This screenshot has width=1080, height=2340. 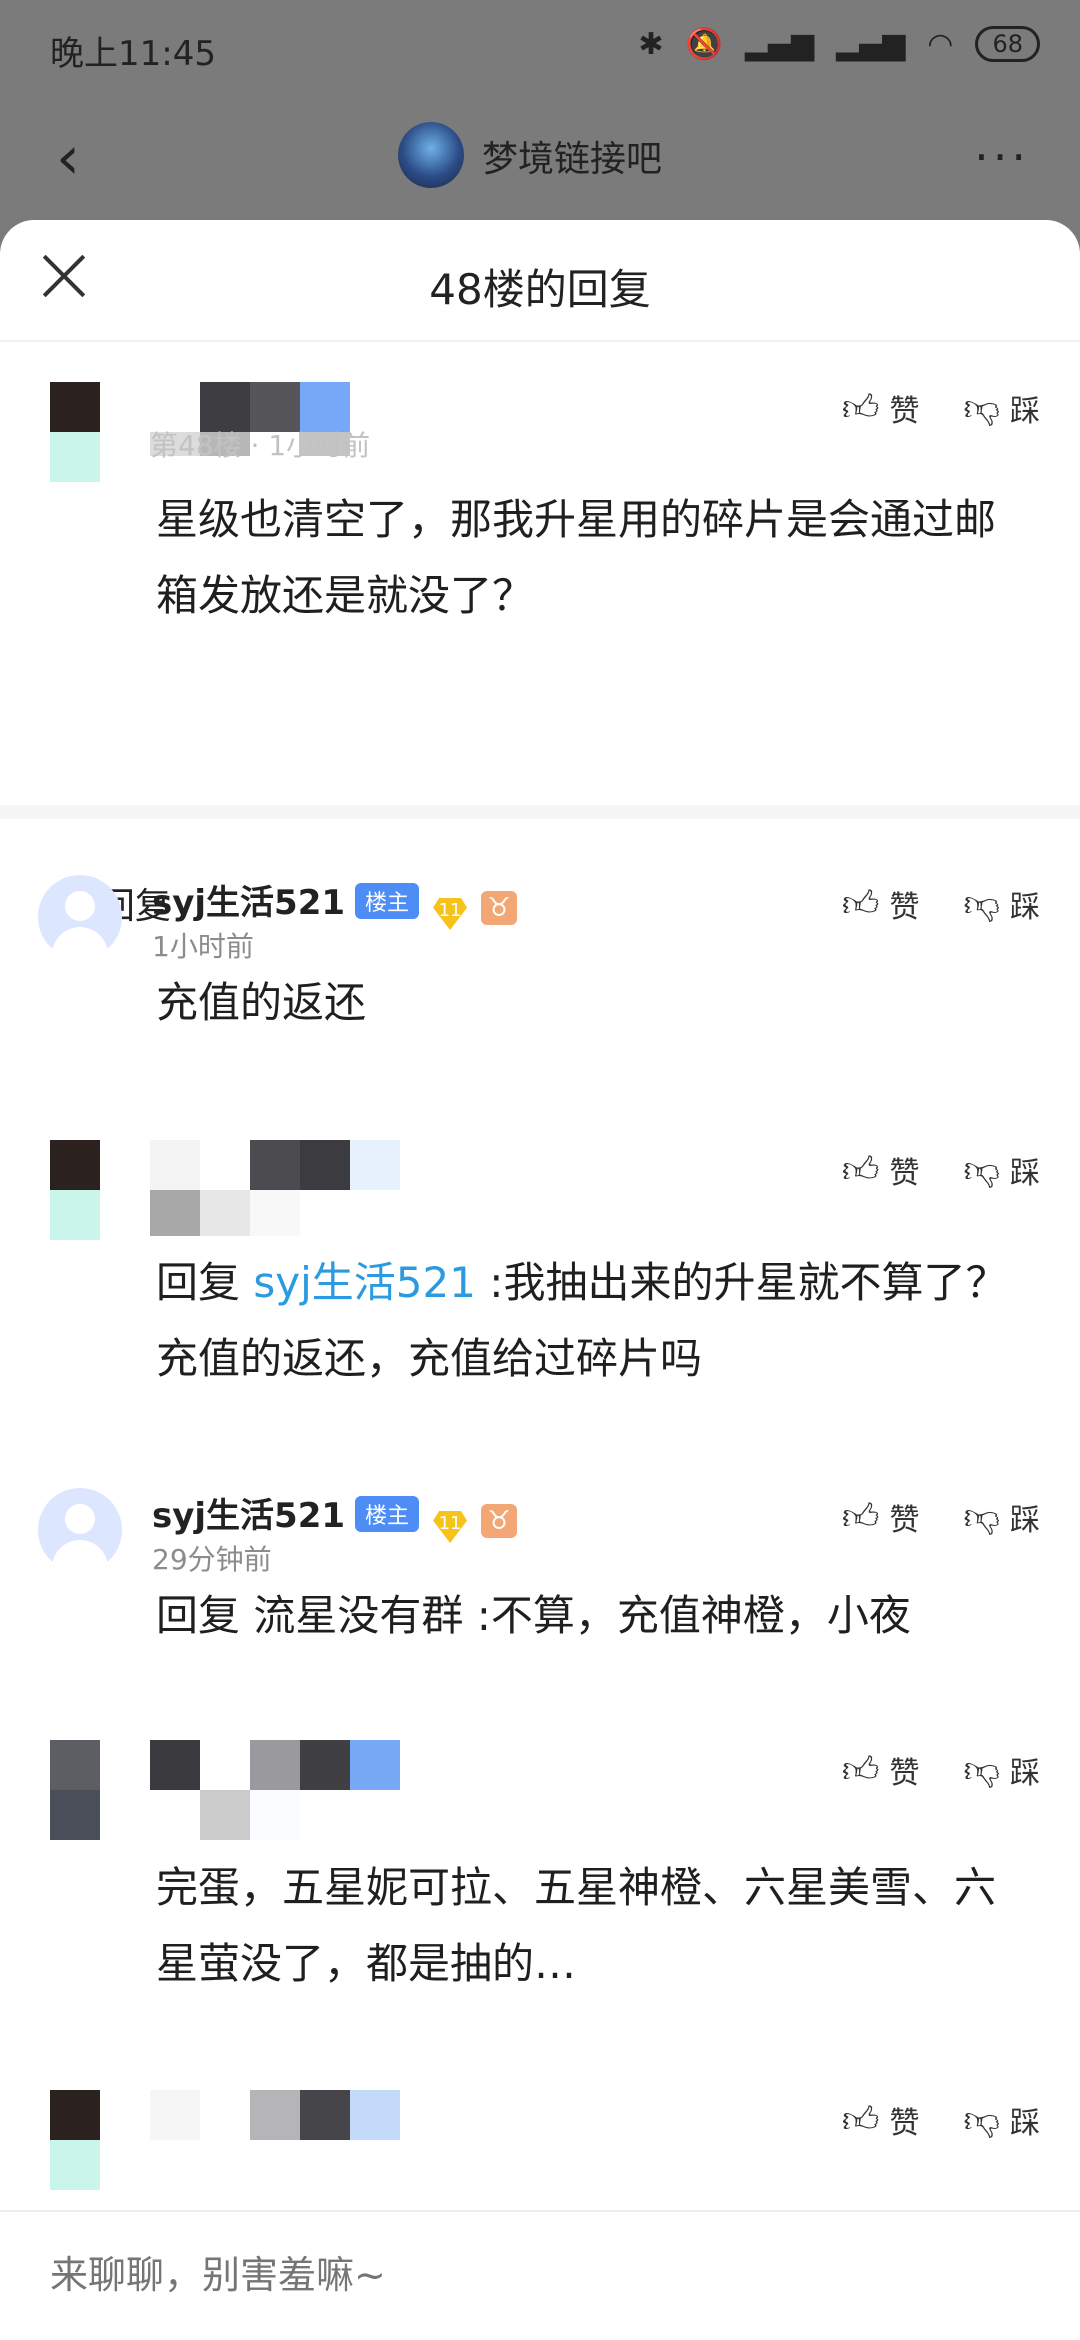 I want to click on forum-title: 梦境链接吧, so click(x=572, y=156).